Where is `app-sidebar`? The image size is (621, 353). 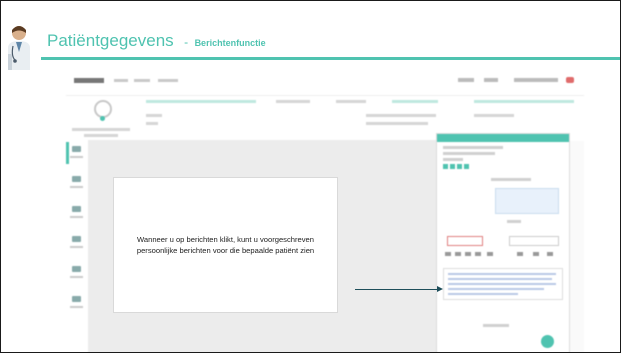
app-sidebar is located at coordinates (77, 246).